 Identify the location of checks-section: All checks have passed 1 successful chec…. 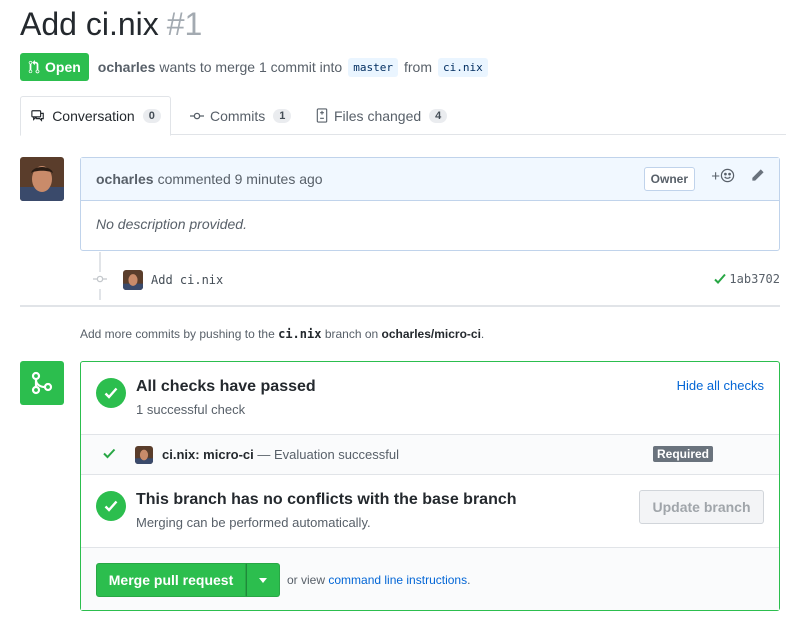
(430, 398).